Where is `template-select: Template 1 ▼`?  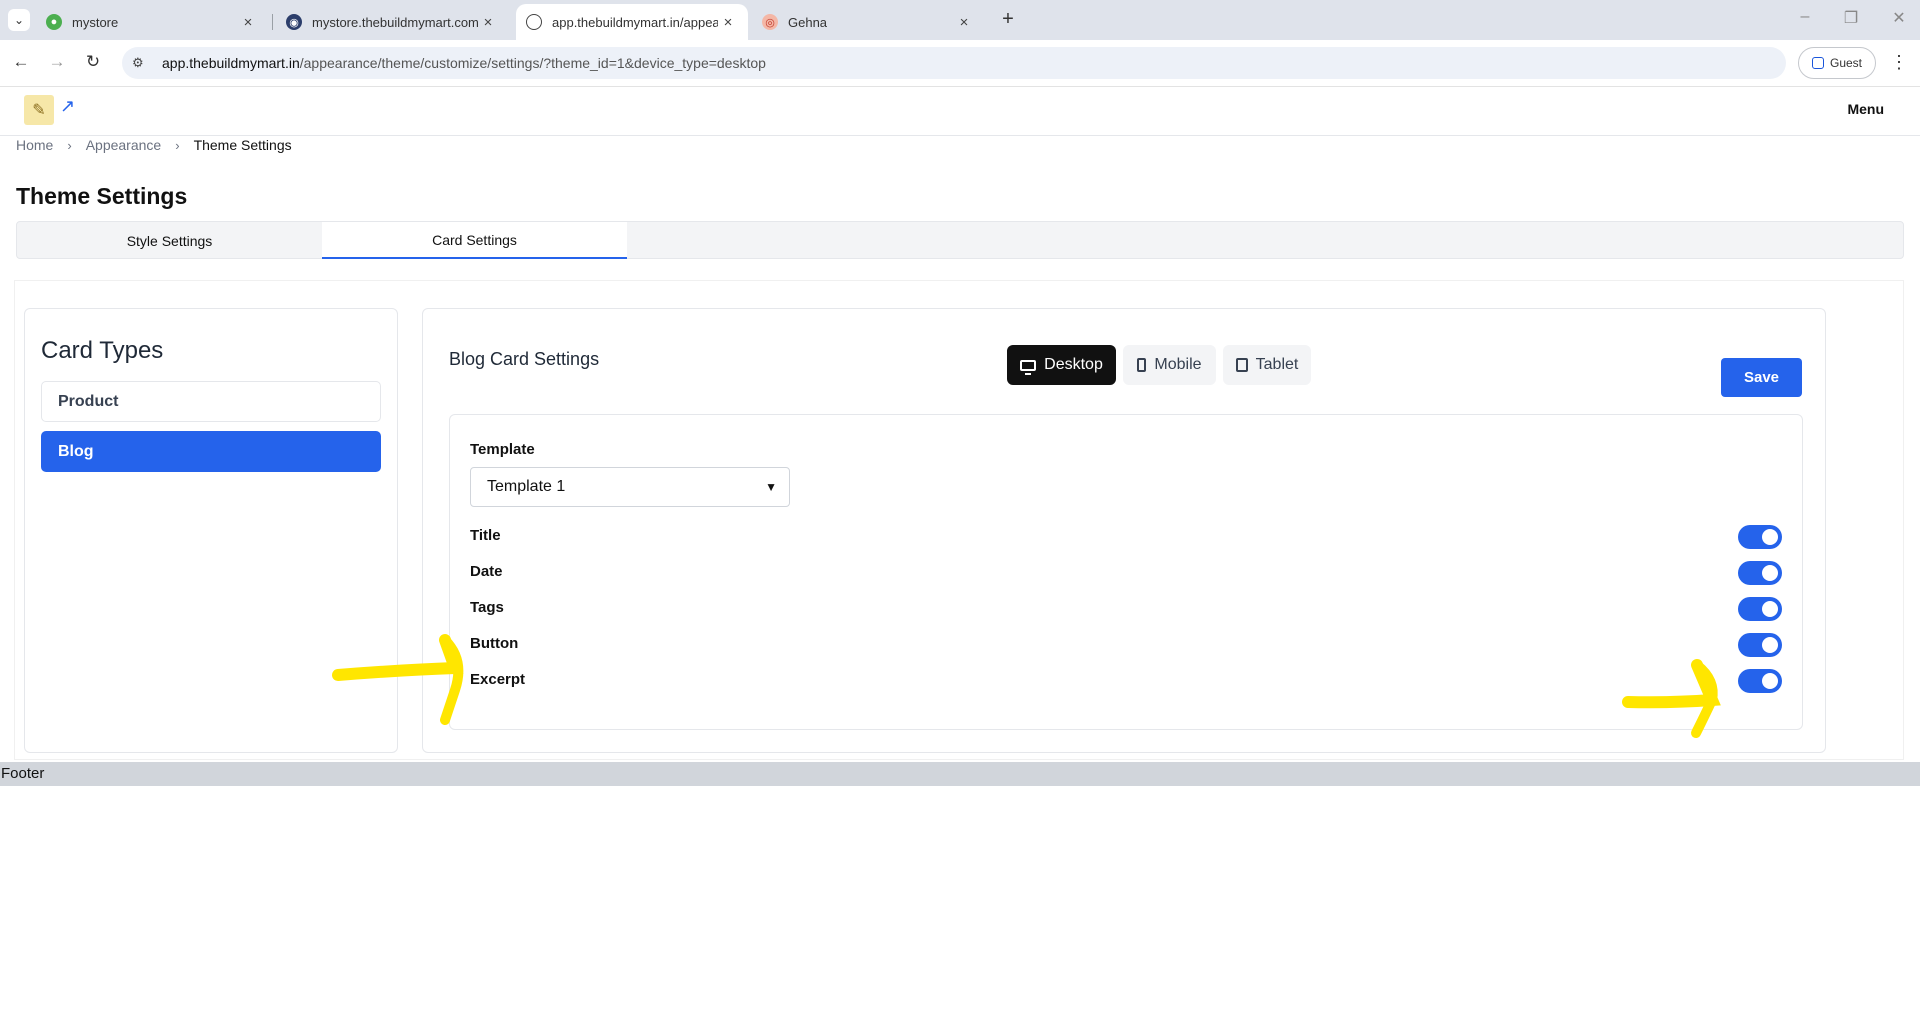 template-select: Template 1 ▼ is located at coordinates (630, 487).